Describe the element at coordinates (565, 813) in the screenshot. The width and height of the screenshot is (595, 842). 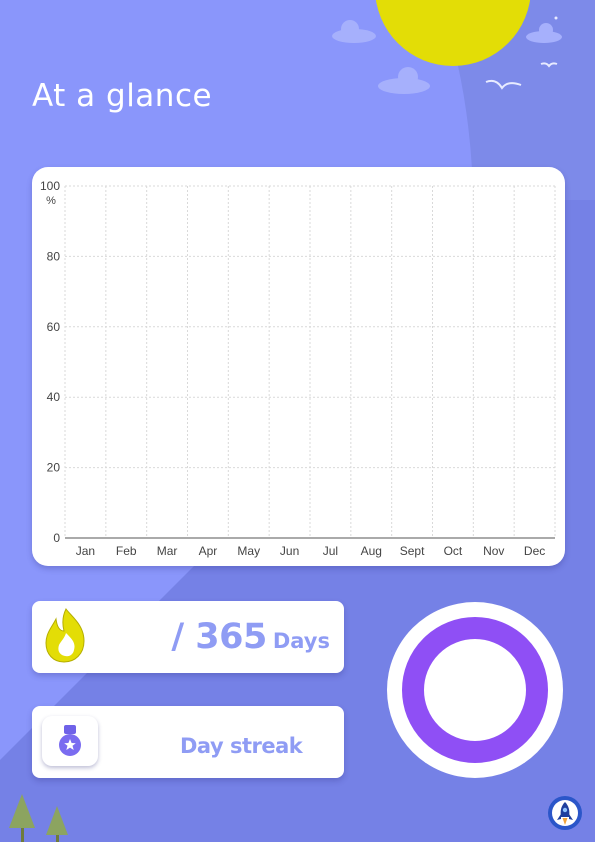
I see `rocket-icon` at that location.